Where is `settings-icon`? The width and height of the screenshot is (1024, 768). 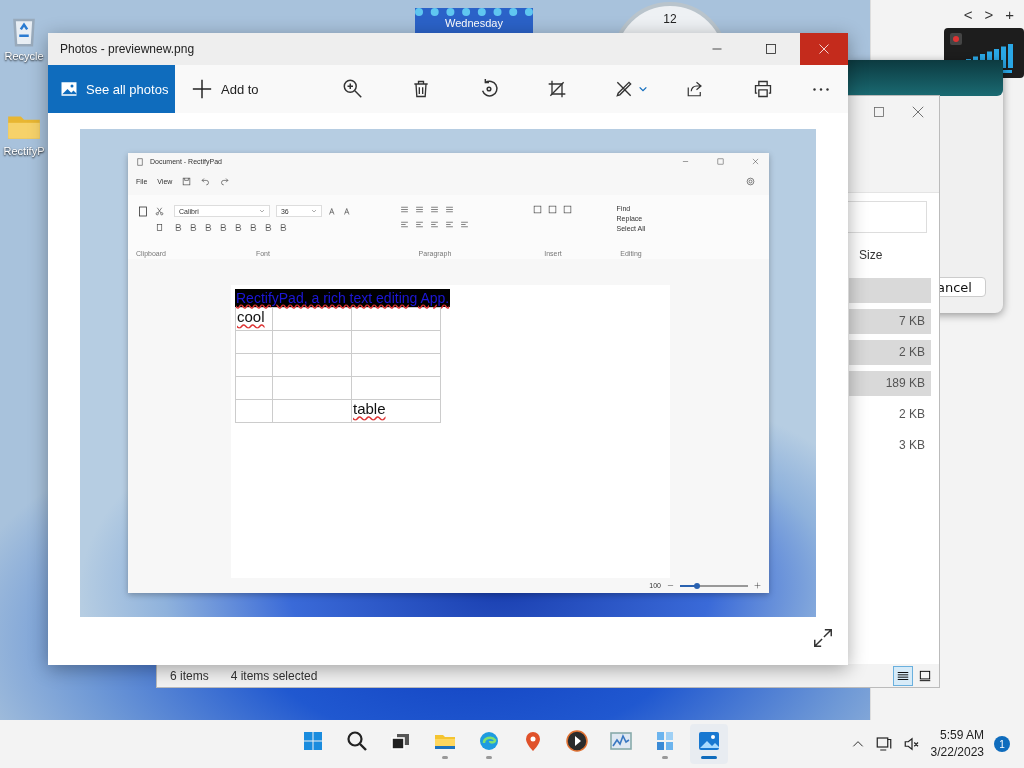 settings-icon is located at coordinates (750, 181).